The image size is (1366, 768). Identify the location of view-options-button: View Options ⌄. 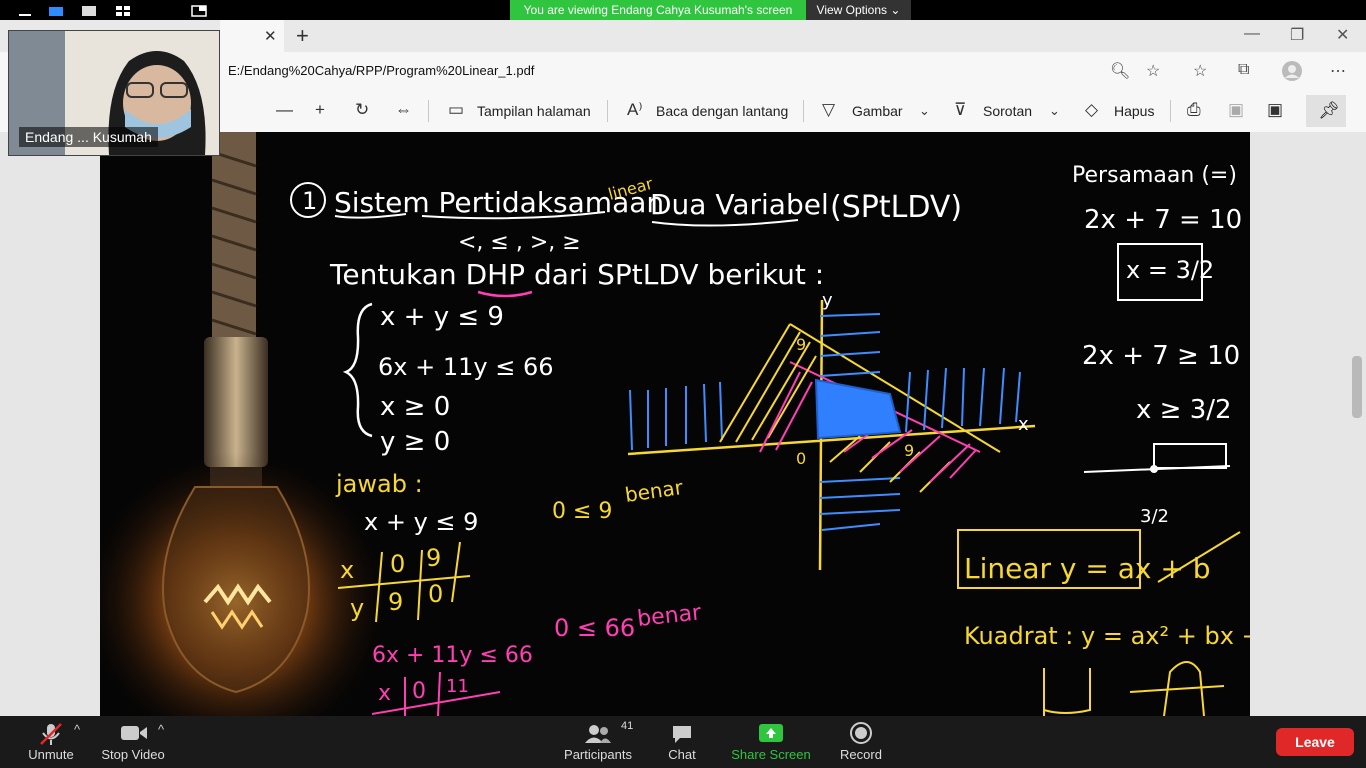
(858, 10).